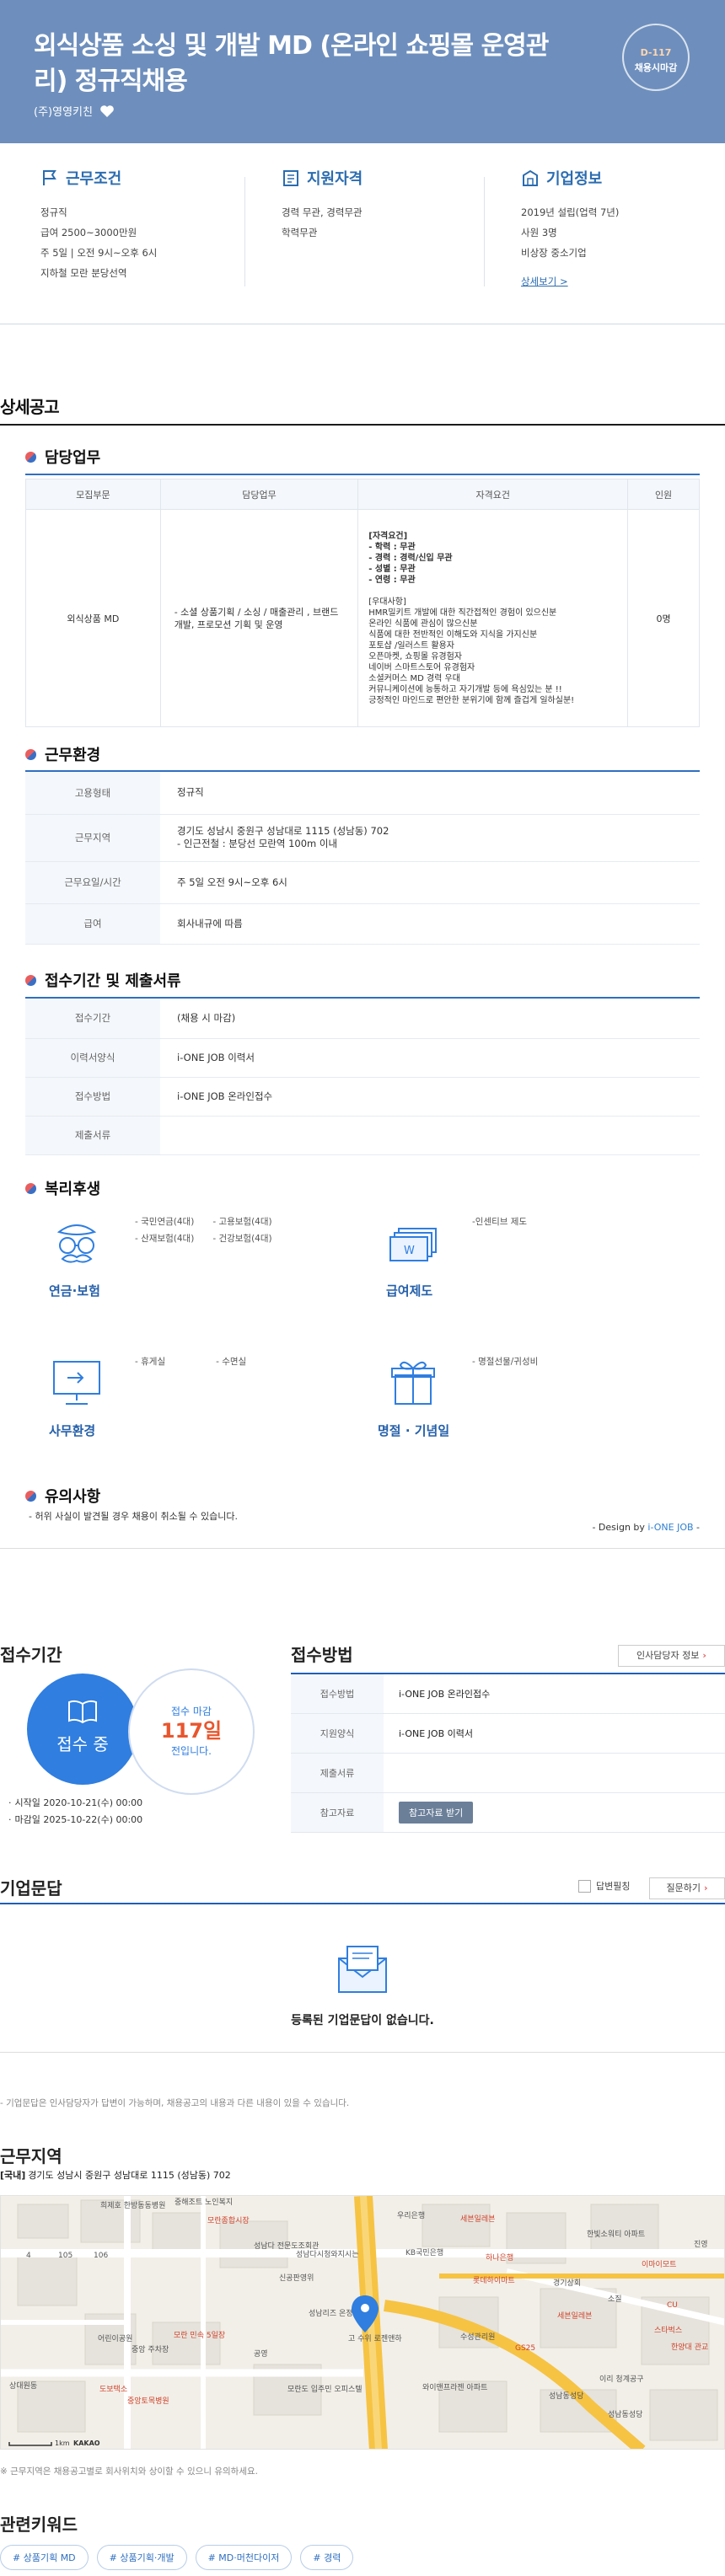 Image resolution: width=725 pixels, height=2576 pixels. I want to click on duty-heading: 담당업무, so click(62, 457).